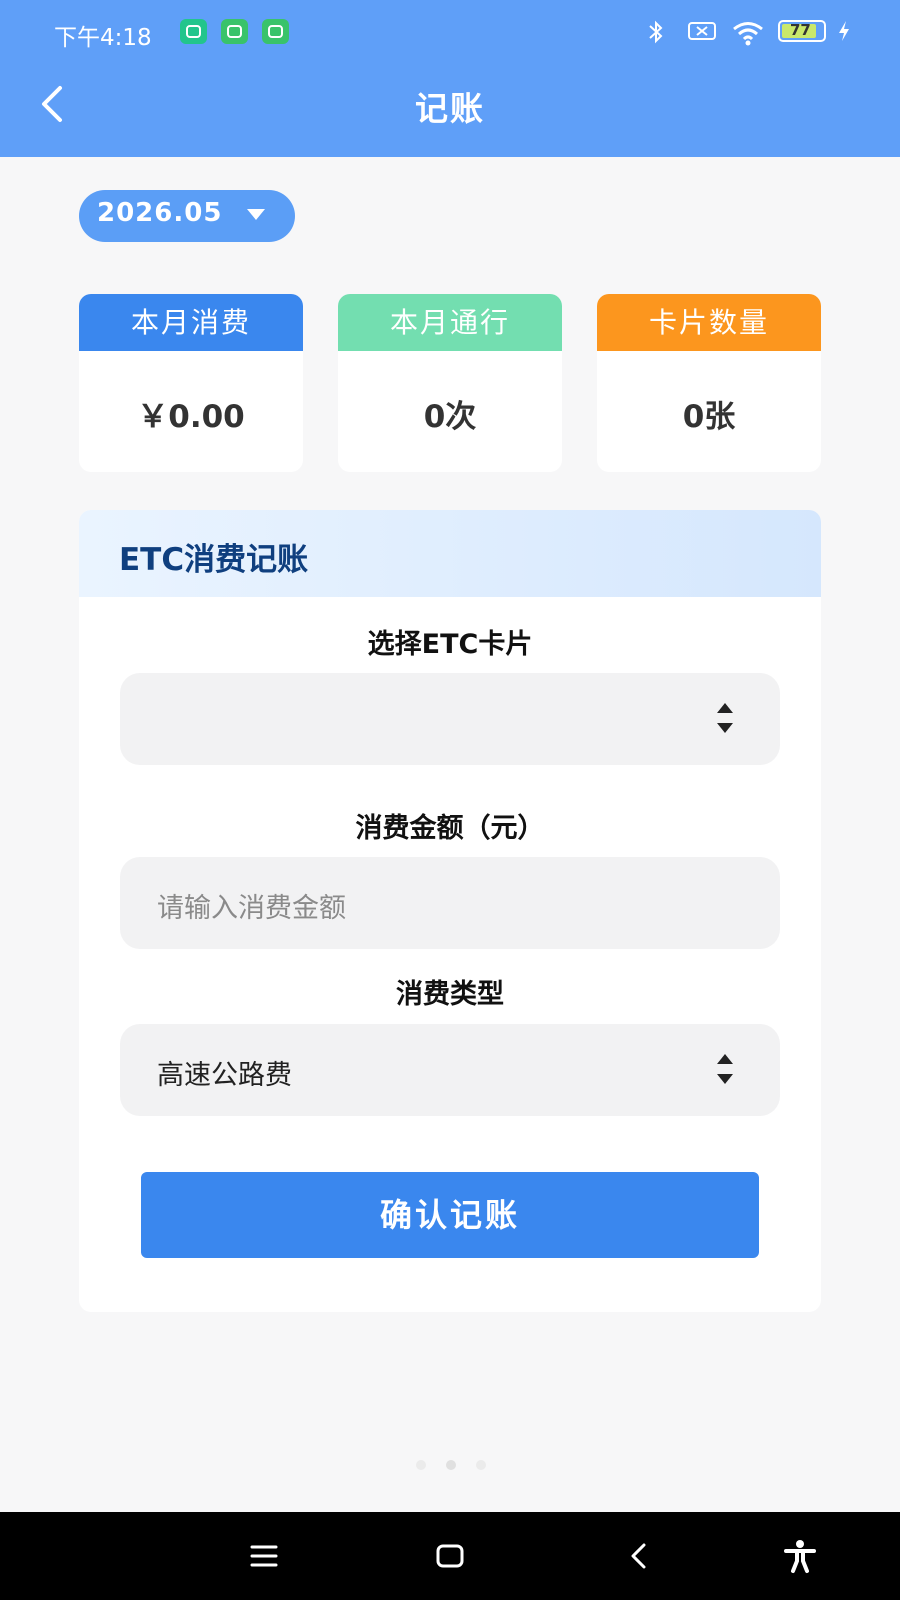 This screenshot has width=900, height=1600. Describe the element at coordinates (450, 417) in the screenshot. I see `stat-value: 0次` at that location.